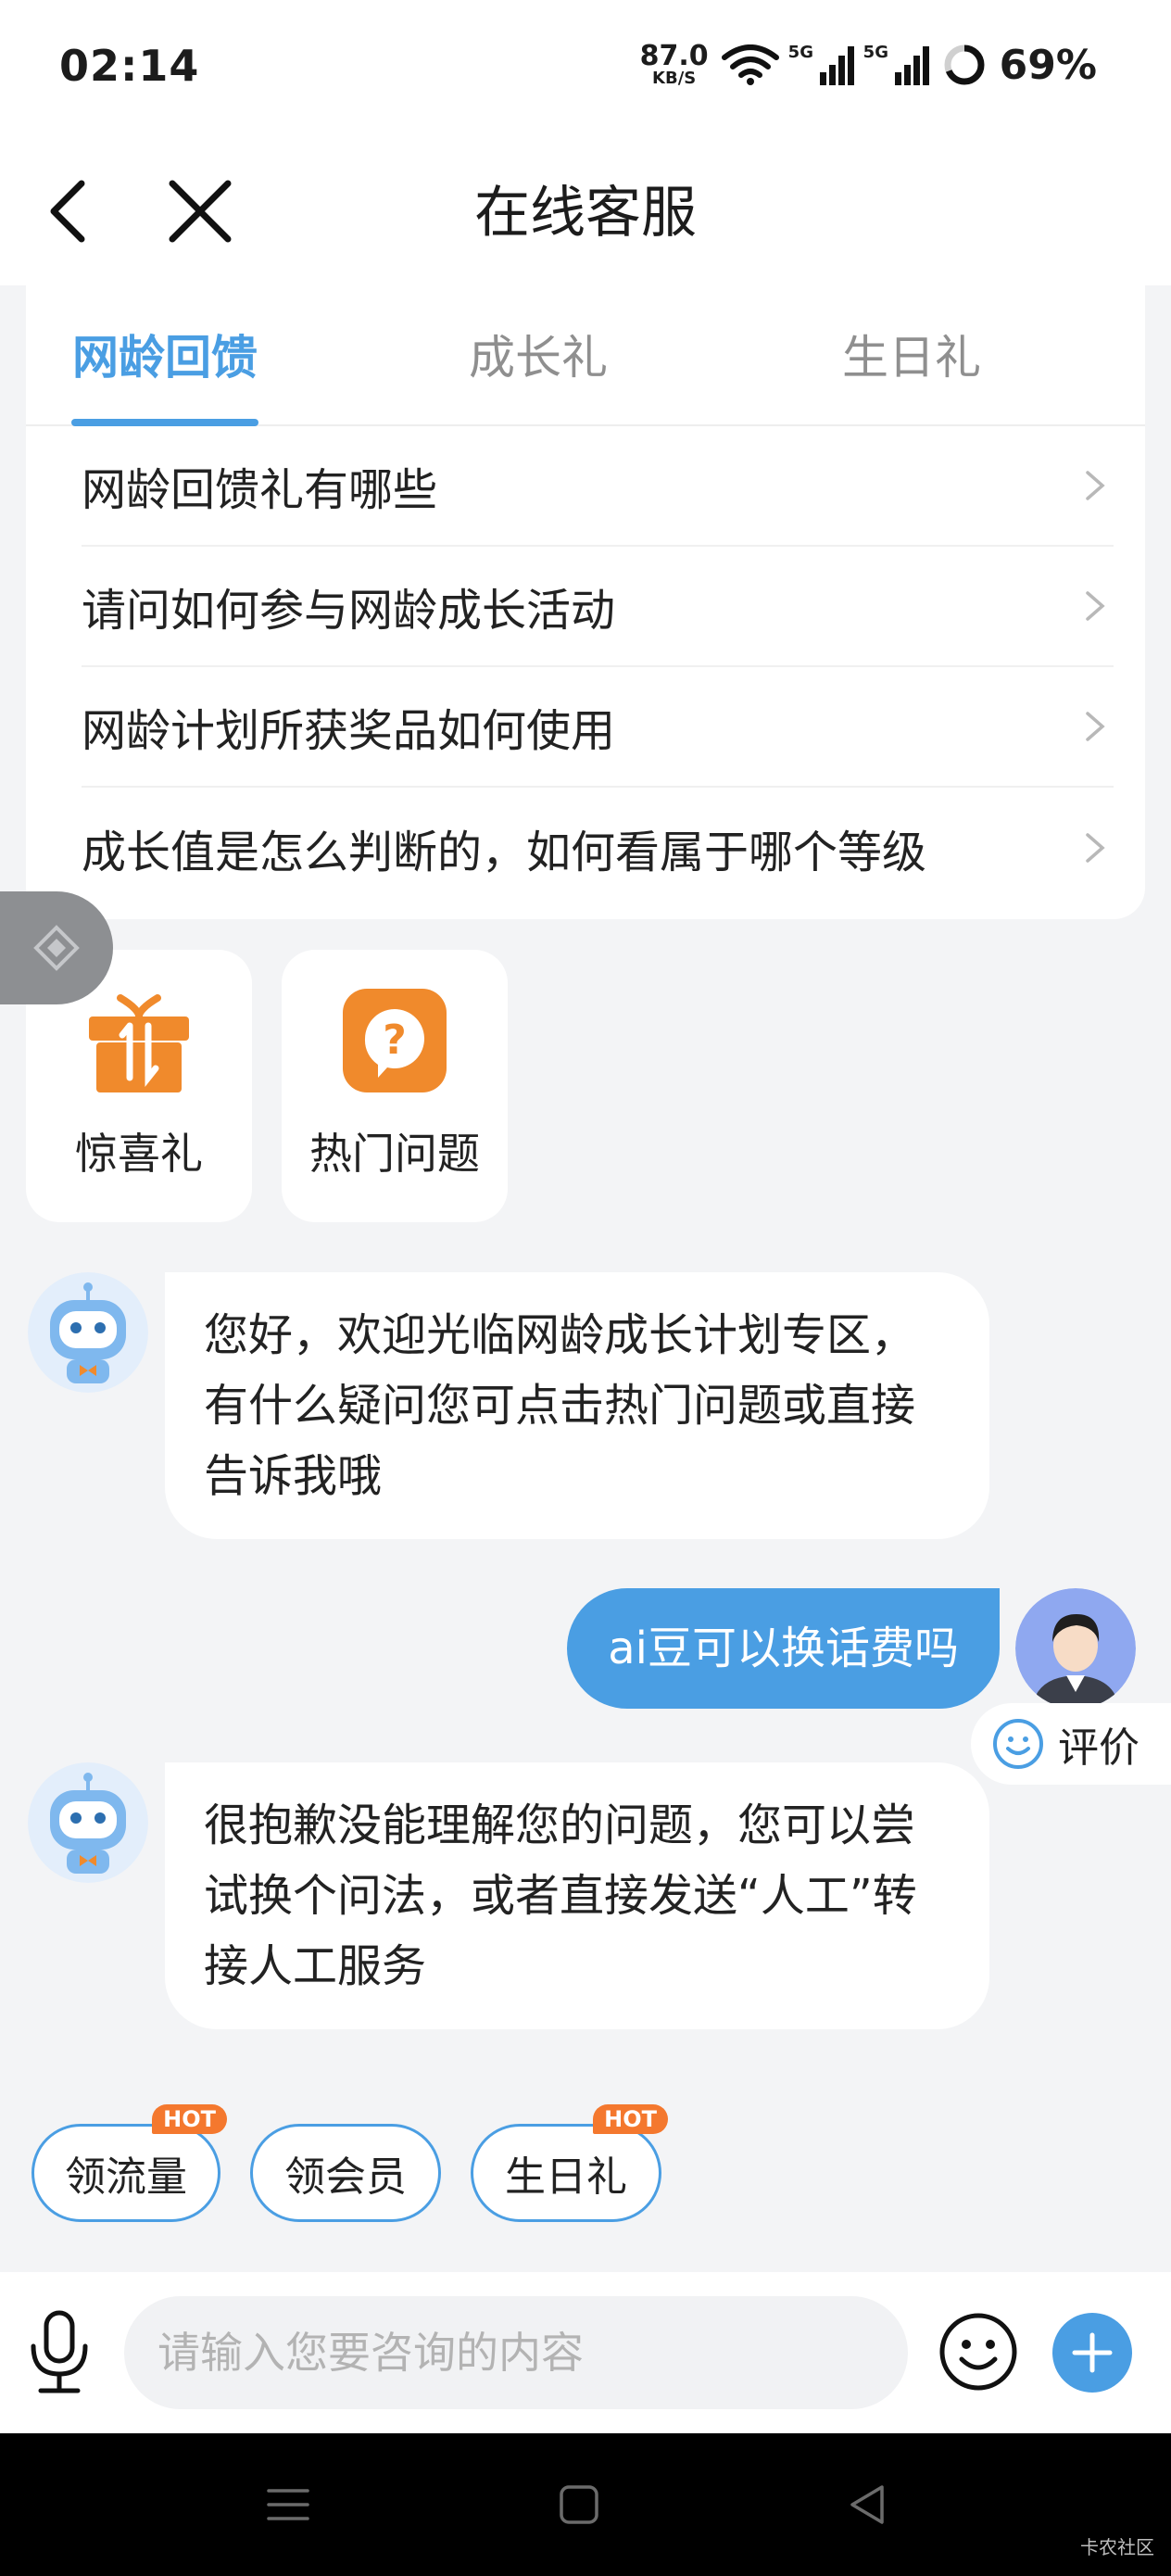 This screenshot has height=2576, width=1171. I want to click on more-actions-button, so click(1092, 2353).